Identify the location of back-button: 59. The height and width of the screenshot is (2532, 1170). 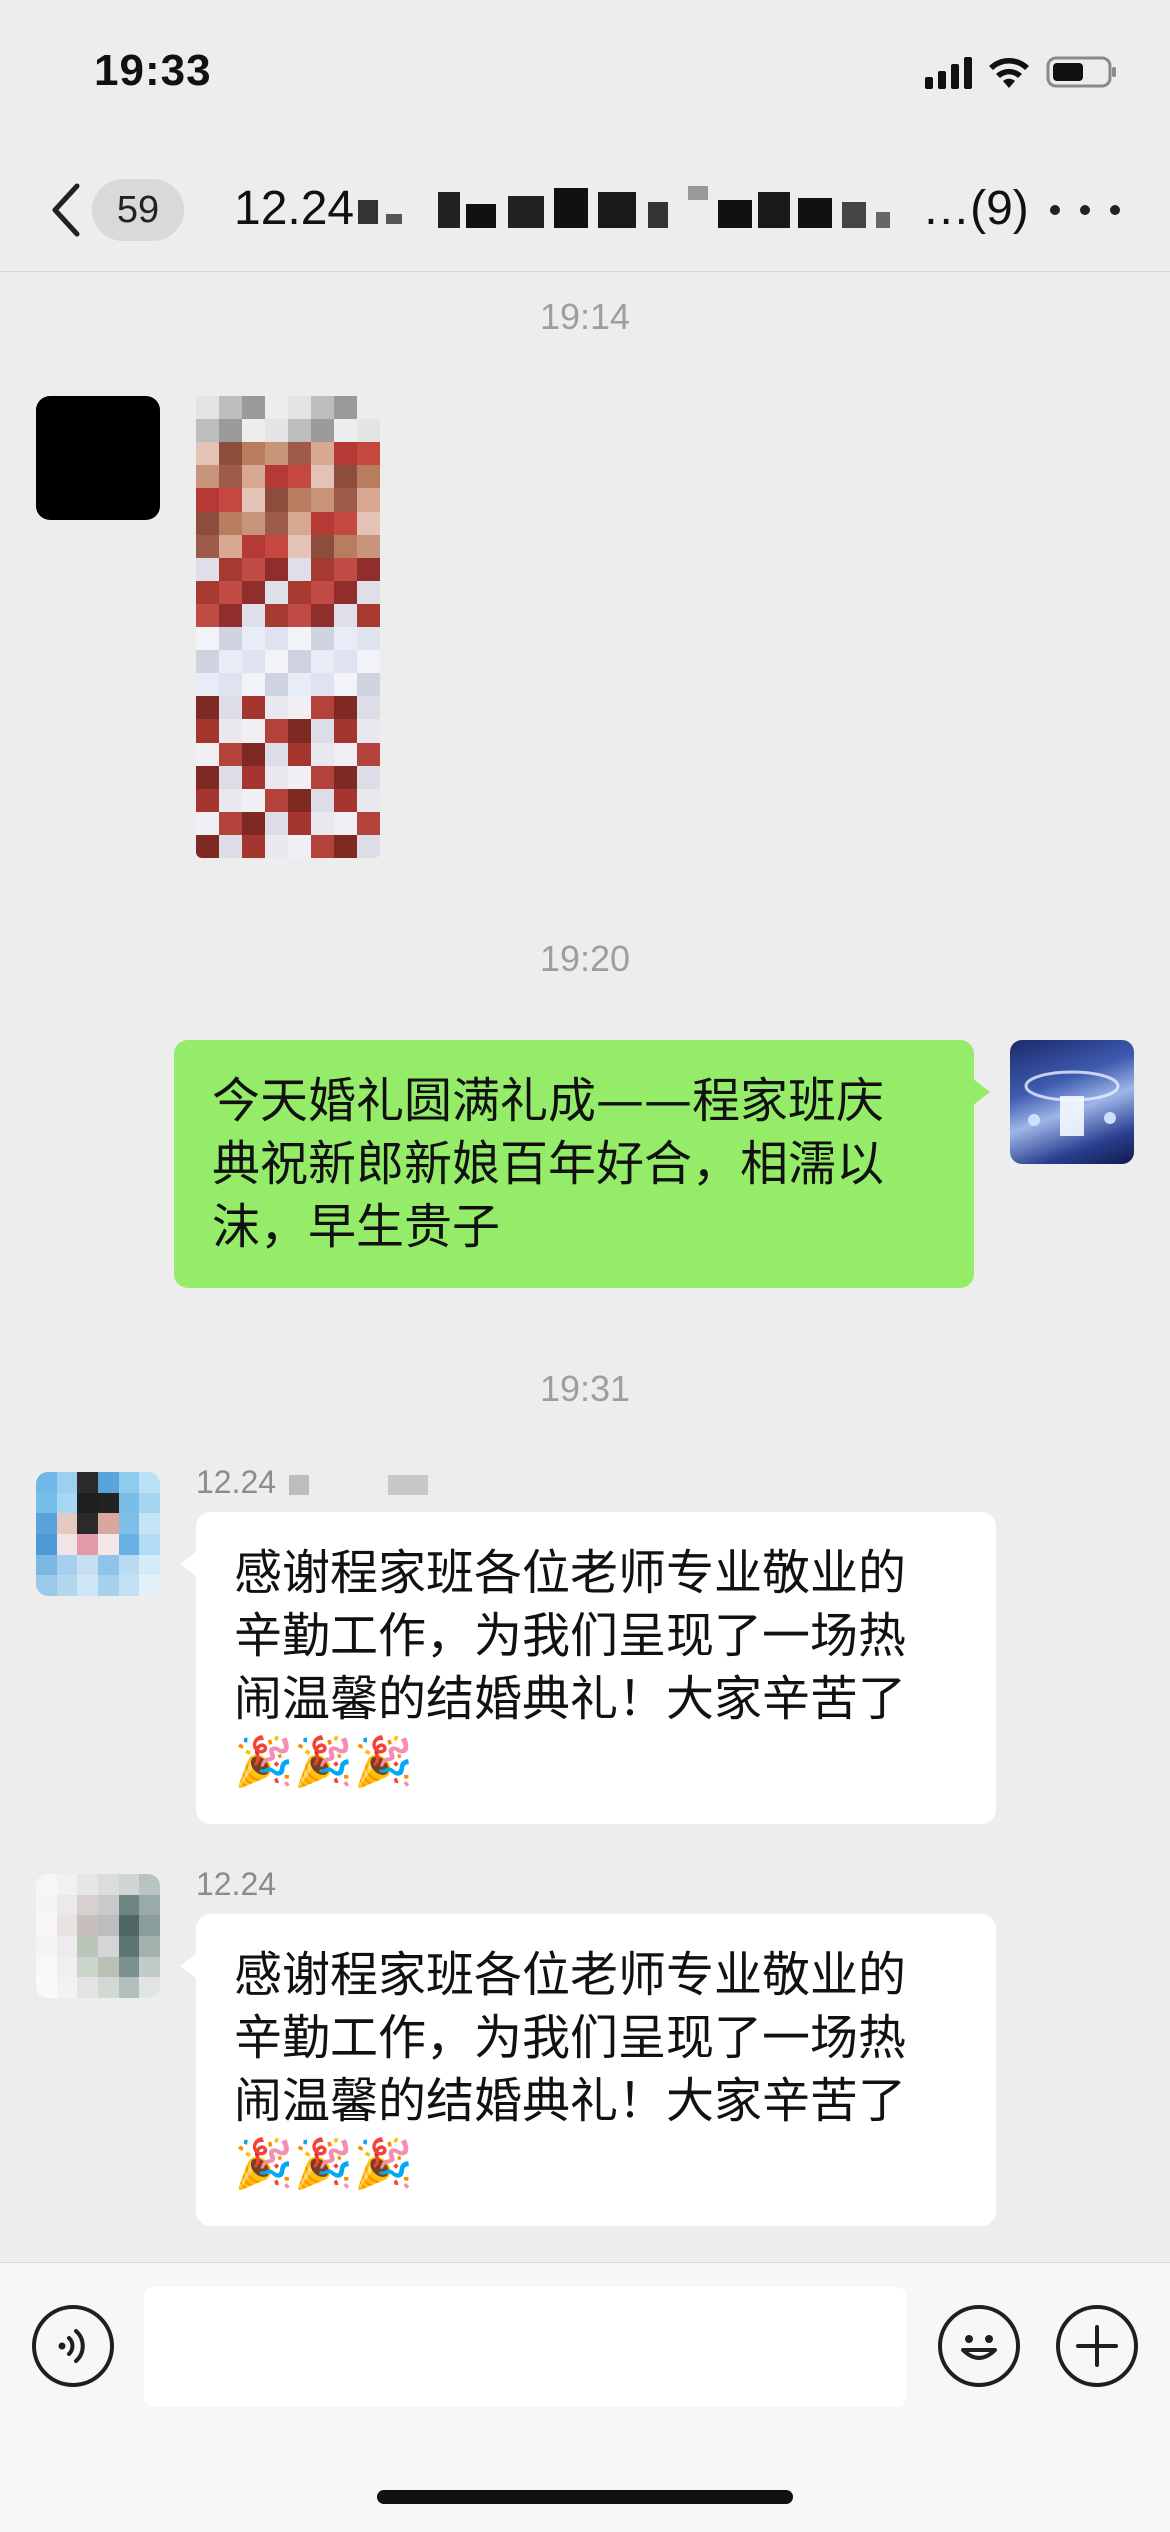
(120, 210).